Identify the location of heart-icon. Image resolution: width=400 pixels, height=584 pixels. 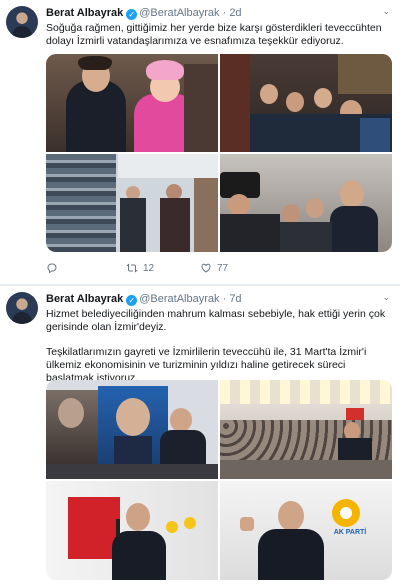
(206, 268).